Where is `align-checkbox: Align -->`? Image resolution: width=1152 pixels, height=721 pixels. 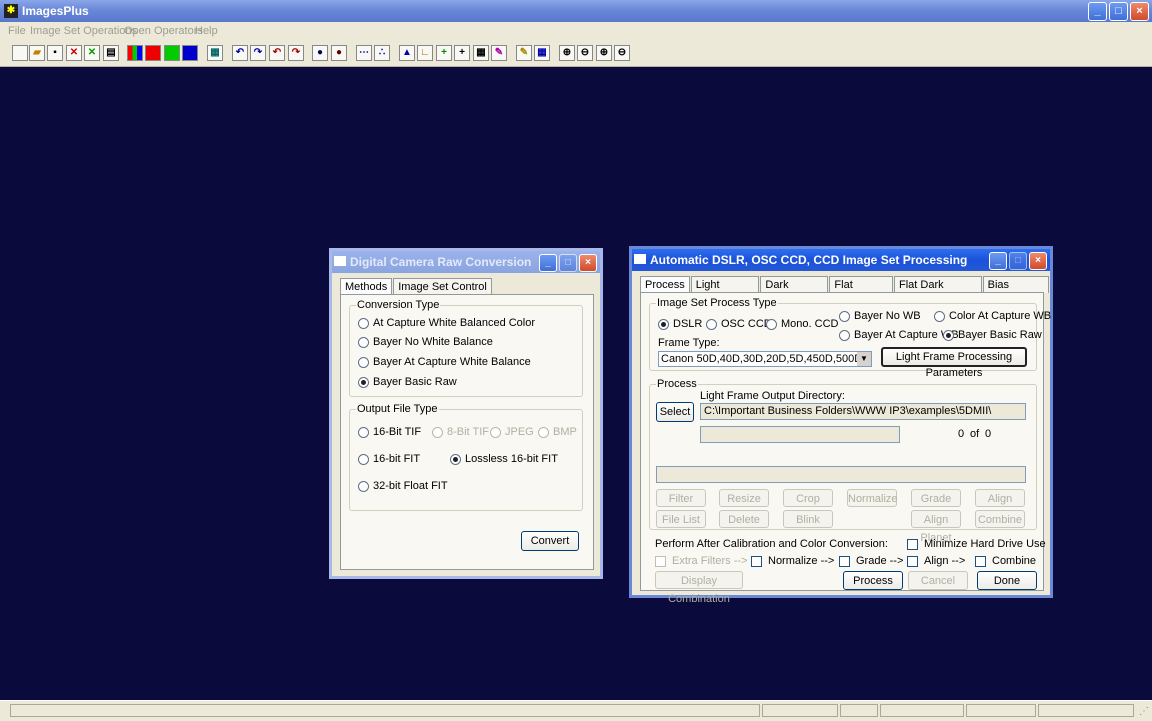 align-checkbox: Align --> is located at coordinates (936, 561).